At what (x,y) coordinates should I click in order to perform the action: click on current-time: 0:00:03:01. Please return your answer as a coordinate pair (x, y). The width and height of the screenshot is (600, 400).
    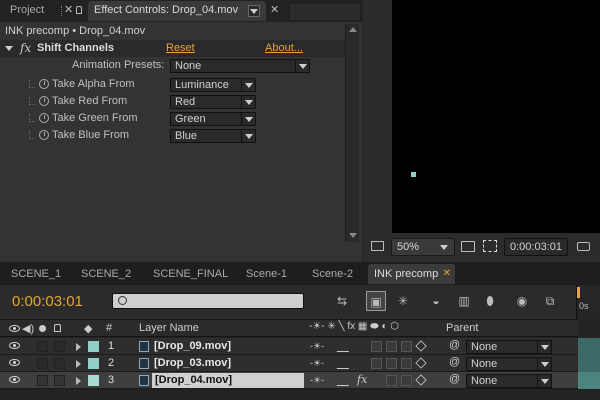
    Looking at the image, I should click on (47, 301).